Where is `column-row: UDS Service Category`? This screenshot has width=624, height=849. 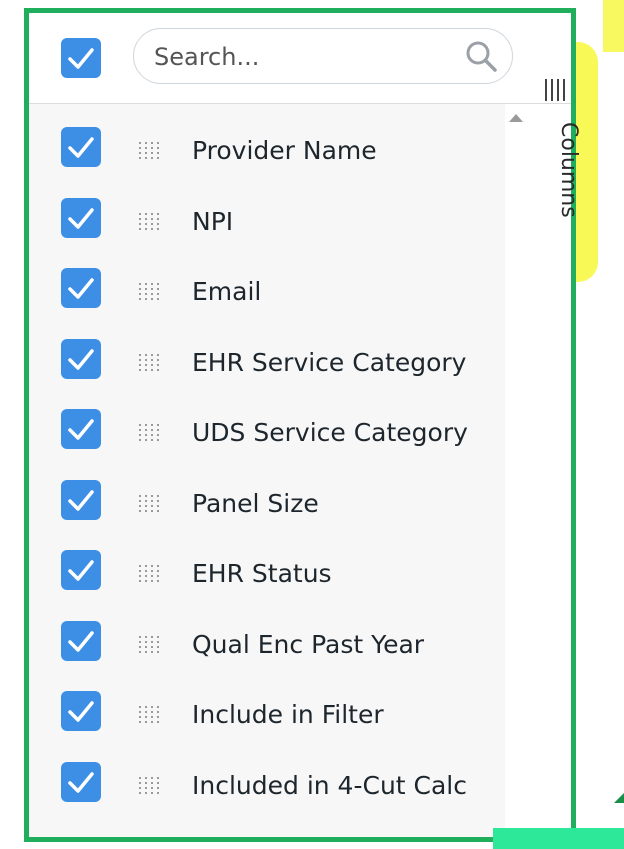
column-row: UDS Service Category is located at coordinates (267, 433).